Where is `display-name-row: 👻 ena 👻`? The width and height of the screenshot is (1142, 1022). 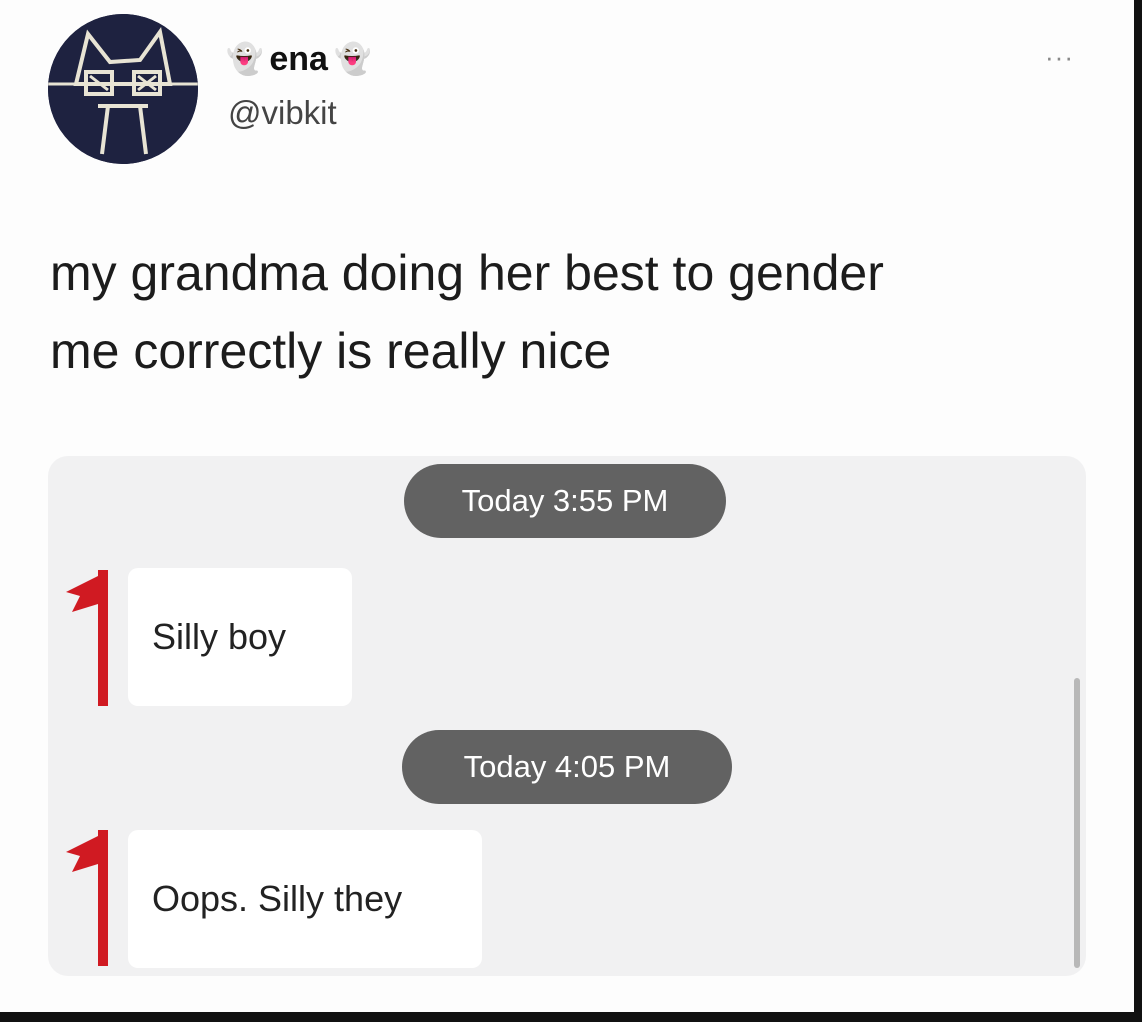
display-name-row: 👻 ena 👻 is located at coordinates (298, 59).